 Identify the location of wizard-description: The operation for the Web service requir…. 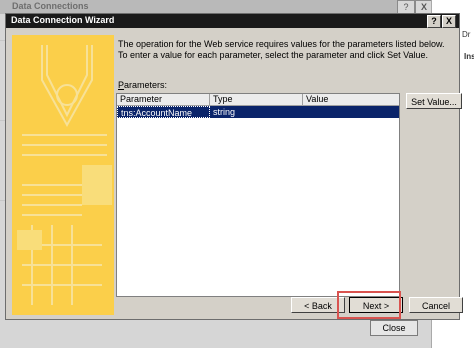
(281, 49).